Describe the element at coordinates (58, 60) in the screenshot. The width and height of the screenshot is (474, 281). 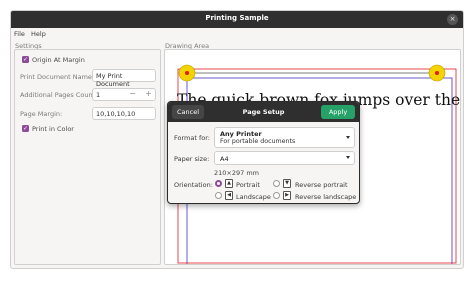
I see `origin-at-margin-label: Origin At Margin` at that location.